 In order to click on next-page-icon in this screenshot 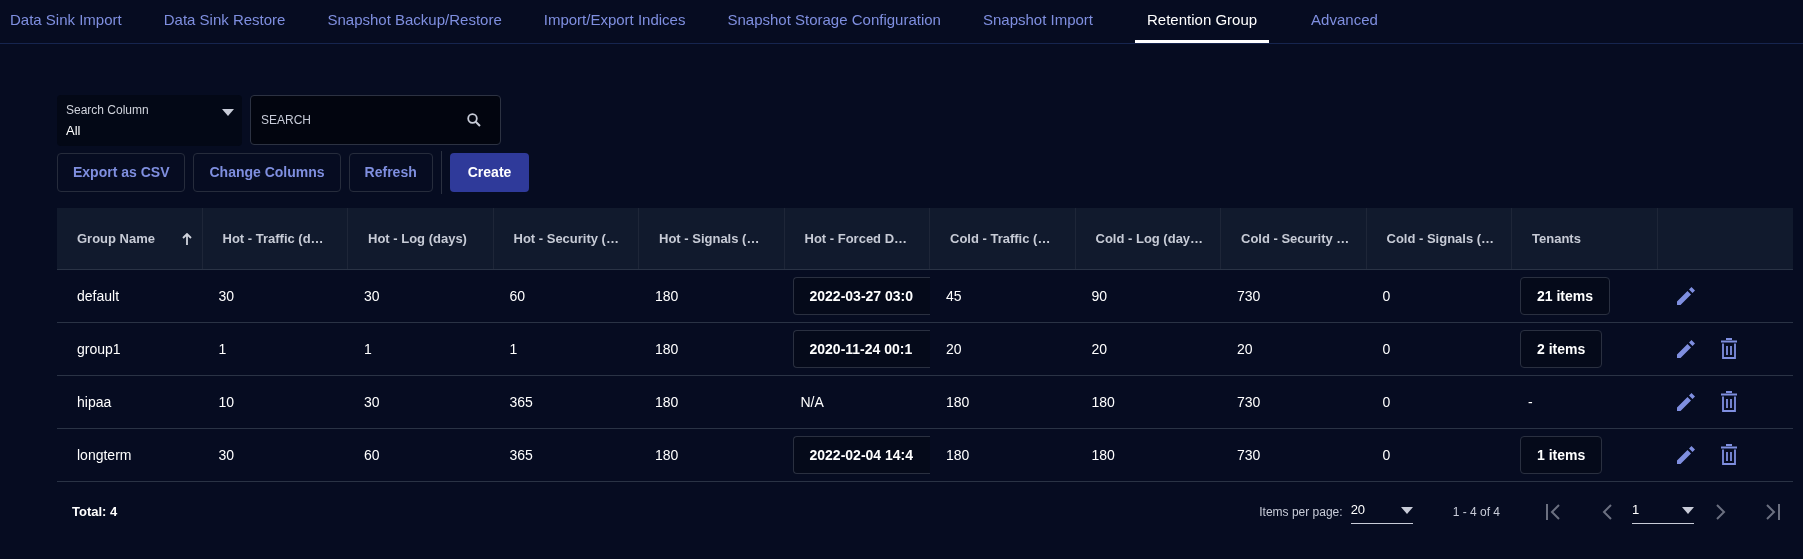, I will do `click(1721, 512)`.